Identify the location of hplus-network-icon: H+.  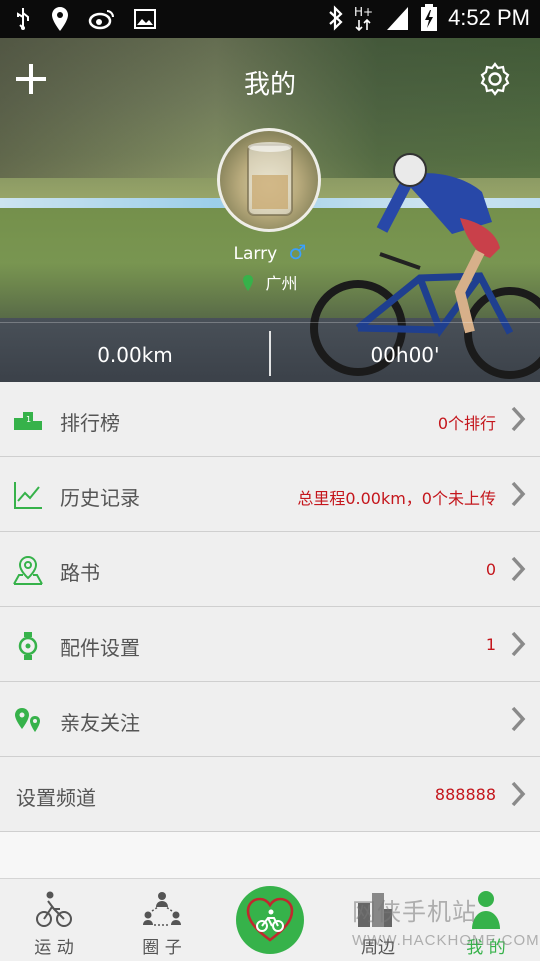
(363, 18).